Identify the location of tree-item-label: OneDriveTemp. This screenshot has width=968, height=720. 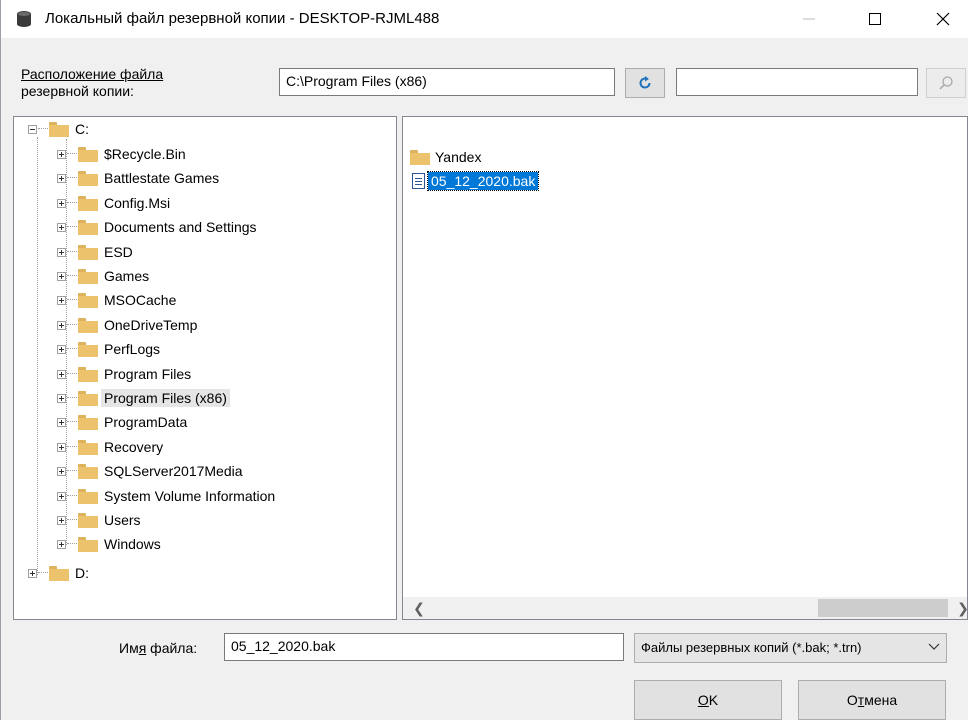
(151, 325).